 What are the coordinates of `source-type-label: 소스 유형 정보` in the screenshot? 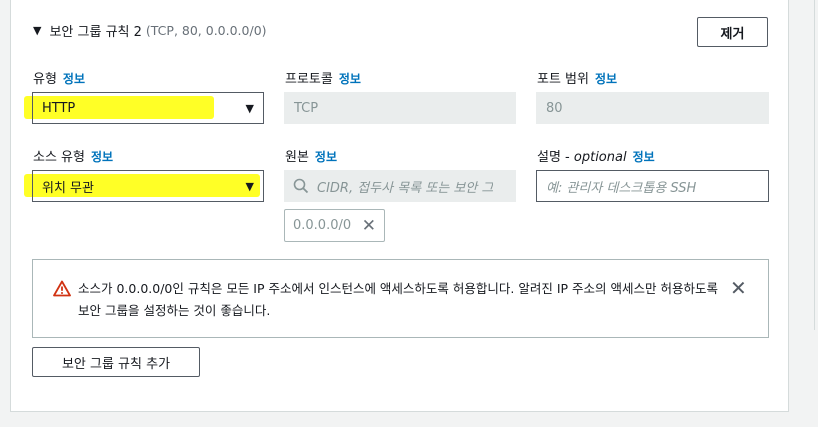 It's located at (73, 155).